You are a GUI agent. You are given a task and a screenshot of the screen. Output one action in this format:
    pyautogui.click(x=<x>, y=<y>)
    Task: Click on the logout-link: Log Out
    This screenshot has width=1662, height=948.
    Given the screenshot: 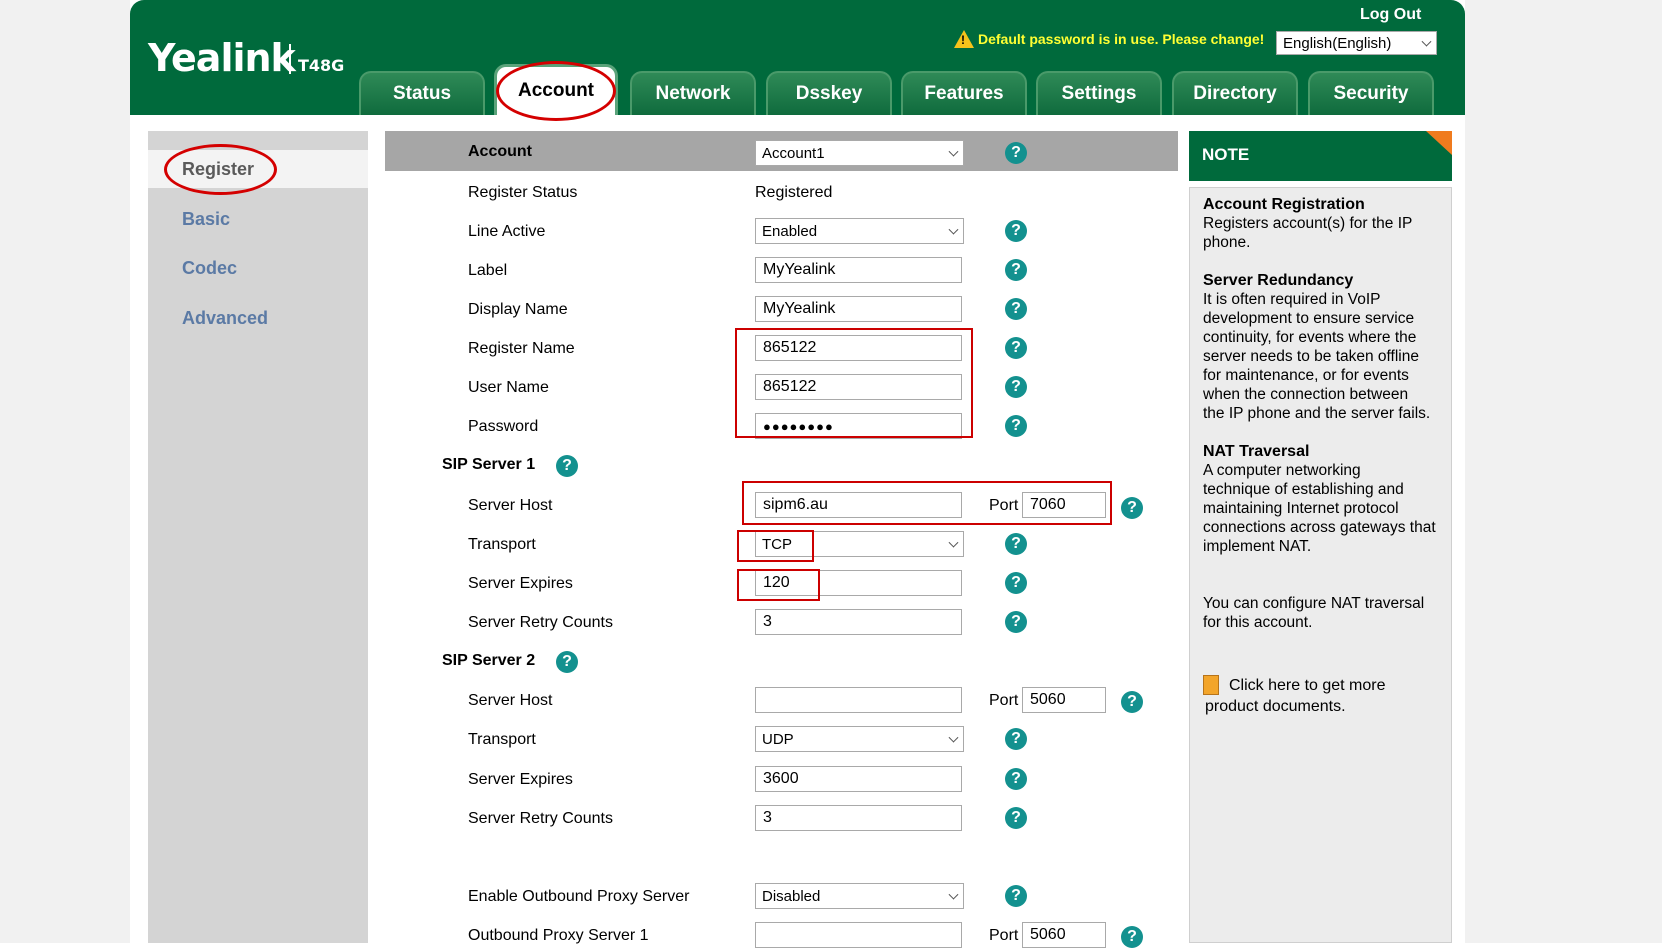 What is the action you would take?
    pyautogui.click(x=1390, y=15)
    